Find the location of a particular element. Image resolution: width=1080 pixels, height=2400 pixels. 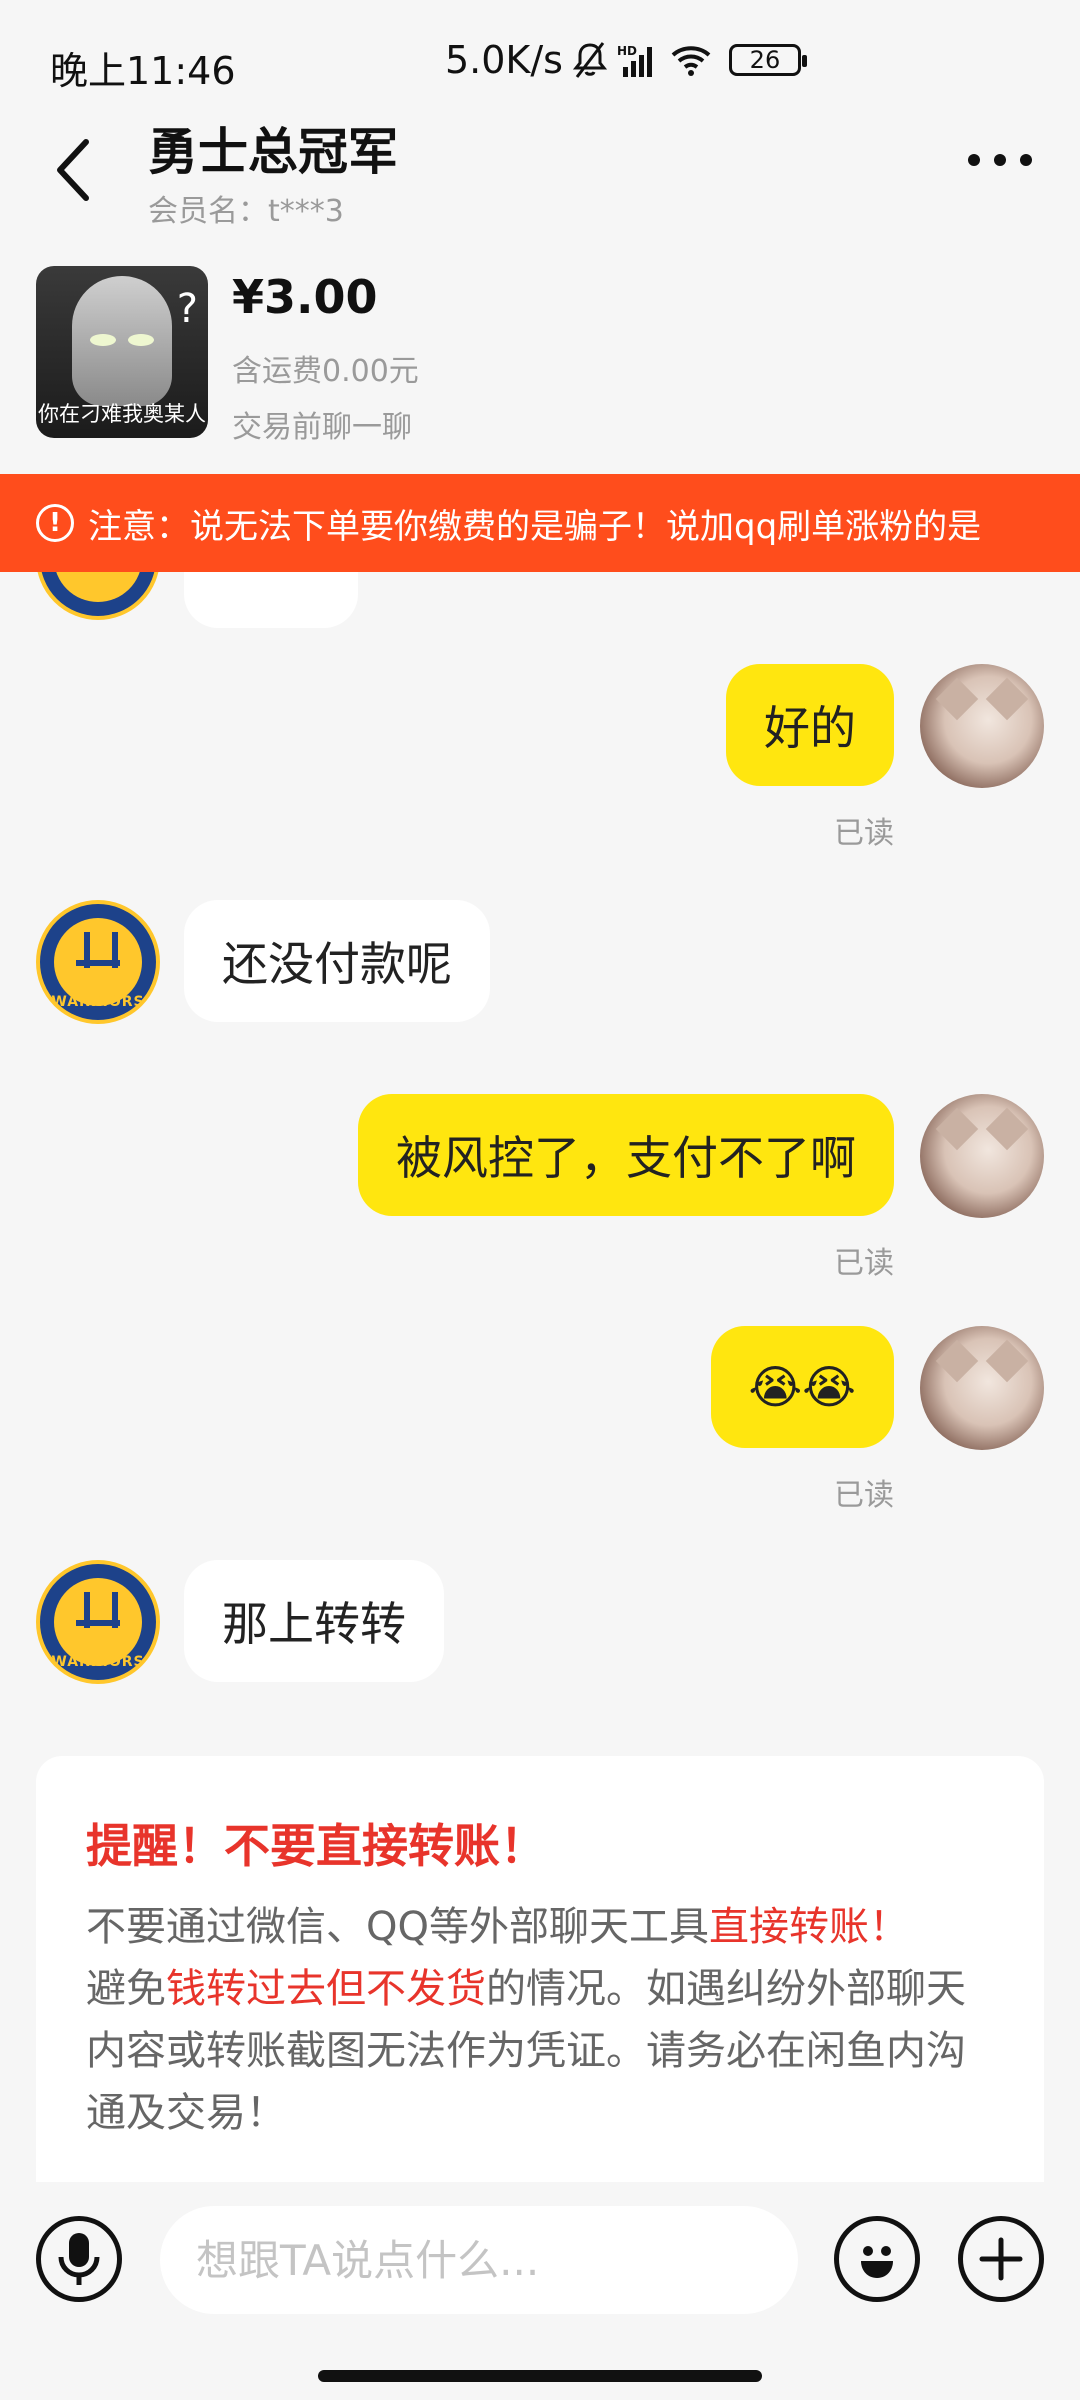

mute-bell-icon is located at coordinates (589, 60).